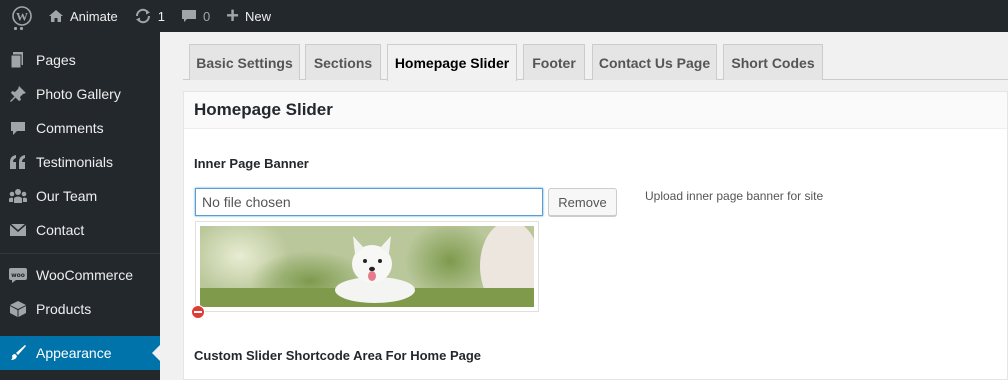  I want to click on sidebar-item-comments: Comments, so click(80, 128).